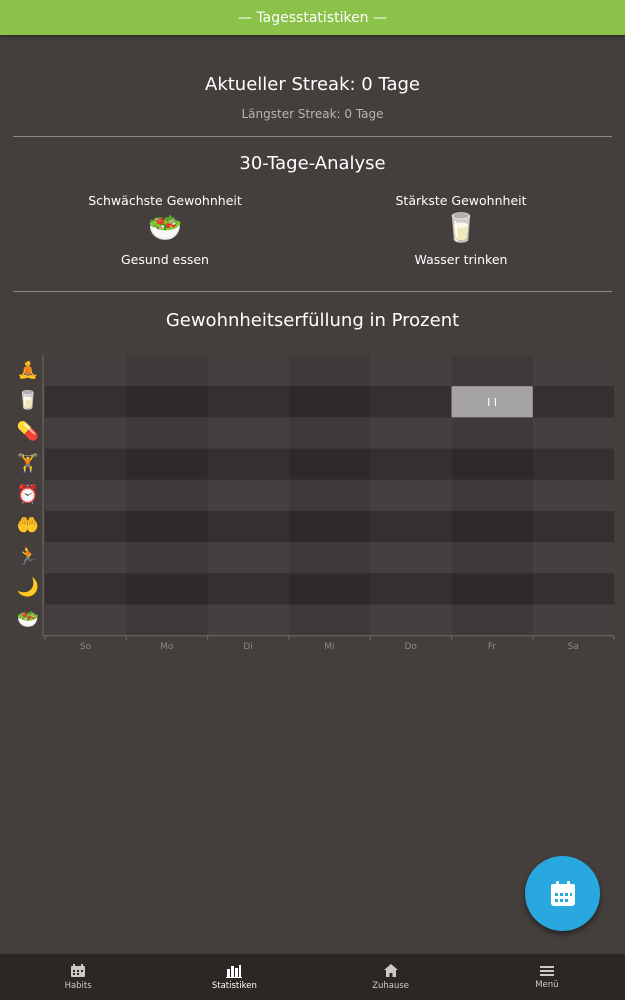 This screenshot has height=1000, width=625. I want to click on running-icon: 🏃, so click(28, 557).